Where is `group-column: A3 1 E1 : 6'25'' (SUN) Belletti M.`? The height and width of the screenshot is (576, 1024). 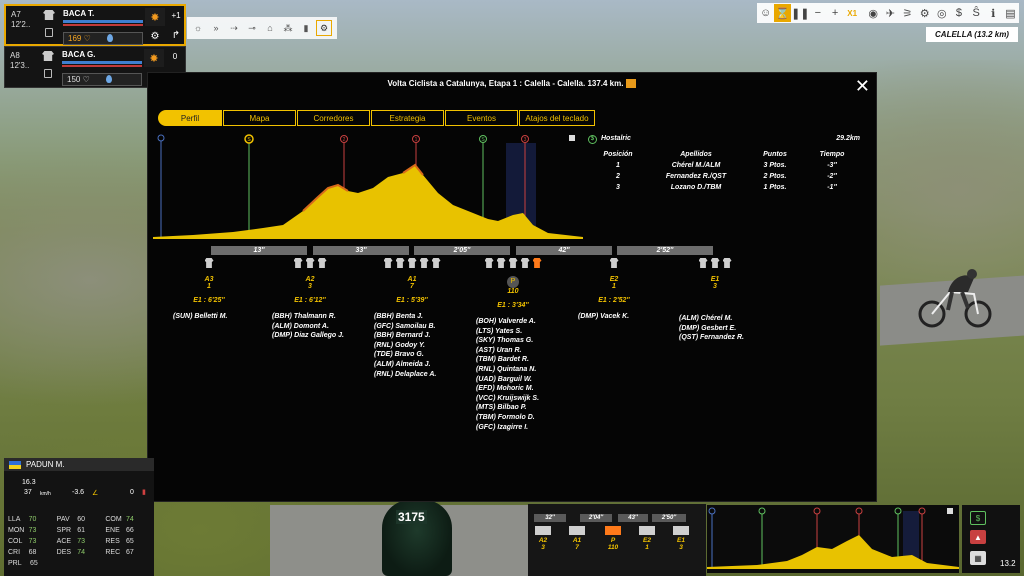
group-column: A3 1 E1 : 6'25'' (SUN) Belletti M. is located at coordinates (209, 290).